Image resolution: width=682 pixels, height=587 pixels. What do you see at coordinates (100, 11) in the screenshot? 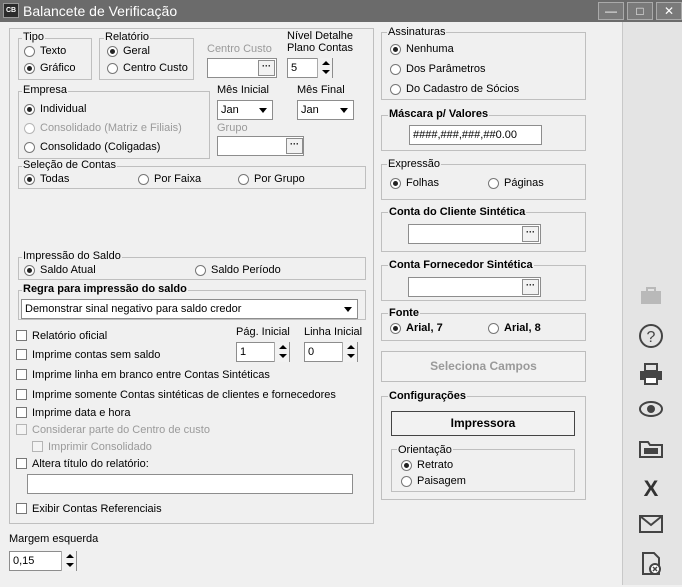
I see `window-title: Balancete de Verificação` at bounding box center [100, 11].